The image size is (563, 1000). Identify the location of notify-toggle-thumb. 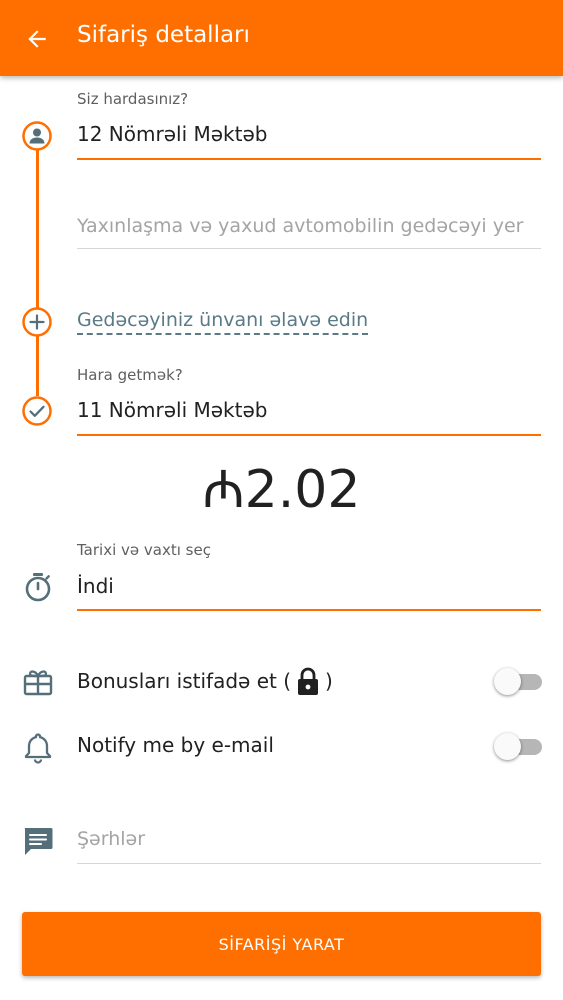
(507, 746).